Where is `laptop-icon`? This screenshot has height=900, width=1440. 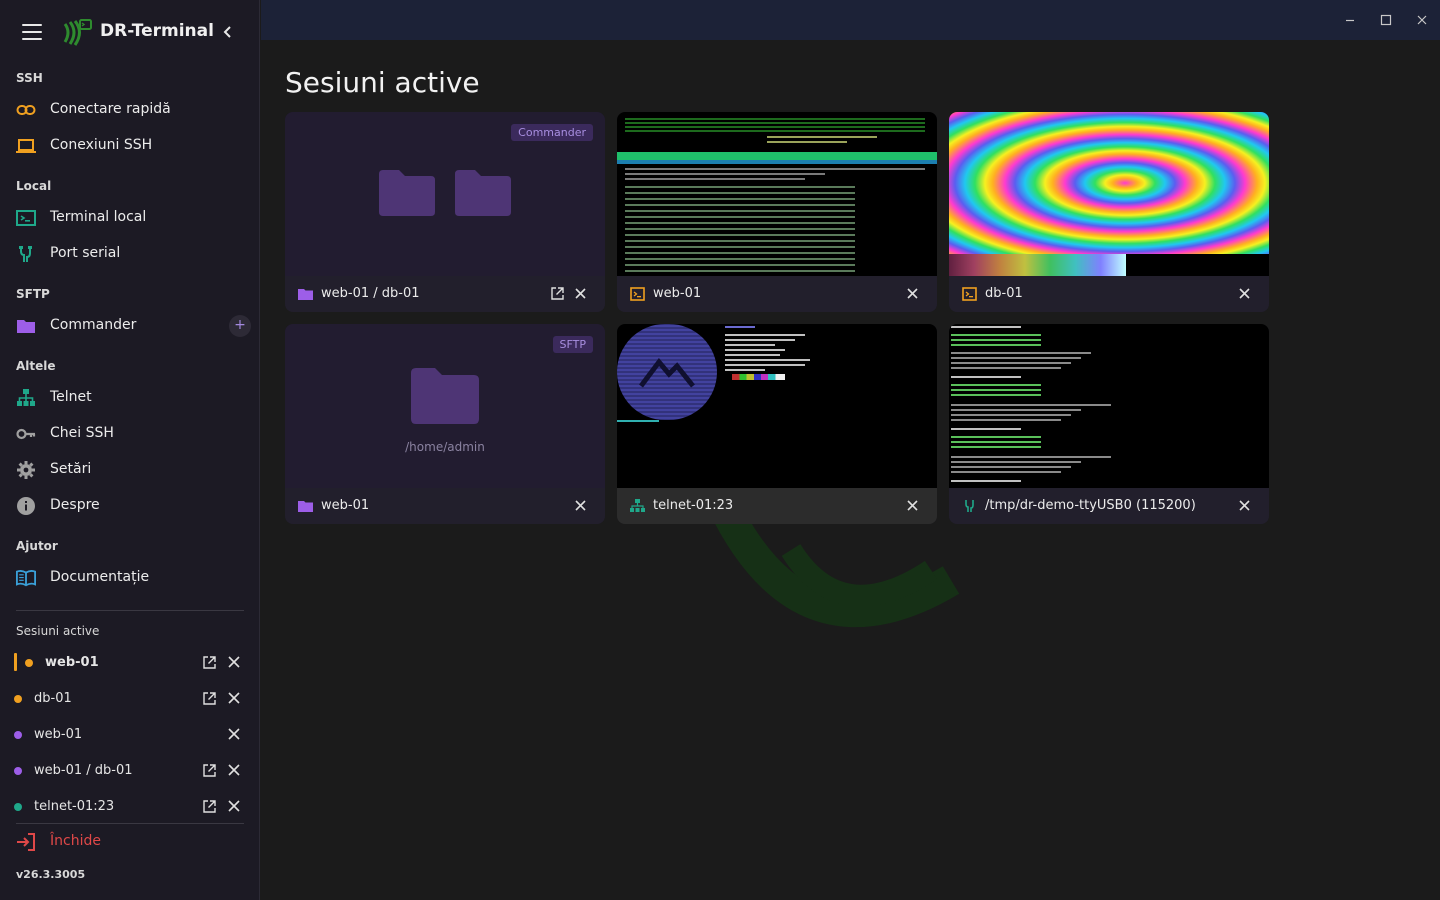
laptop-icon is located at coordinates (26, 146).